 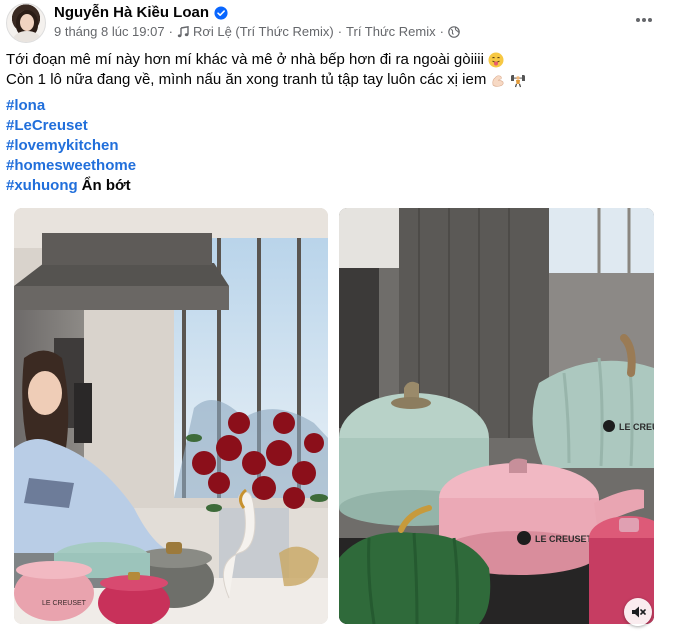 What do you see at coordinates (106, 186) in the screenshot?
I see `see-less-button: Ẩn bớt` at bounding box center [106, 186].